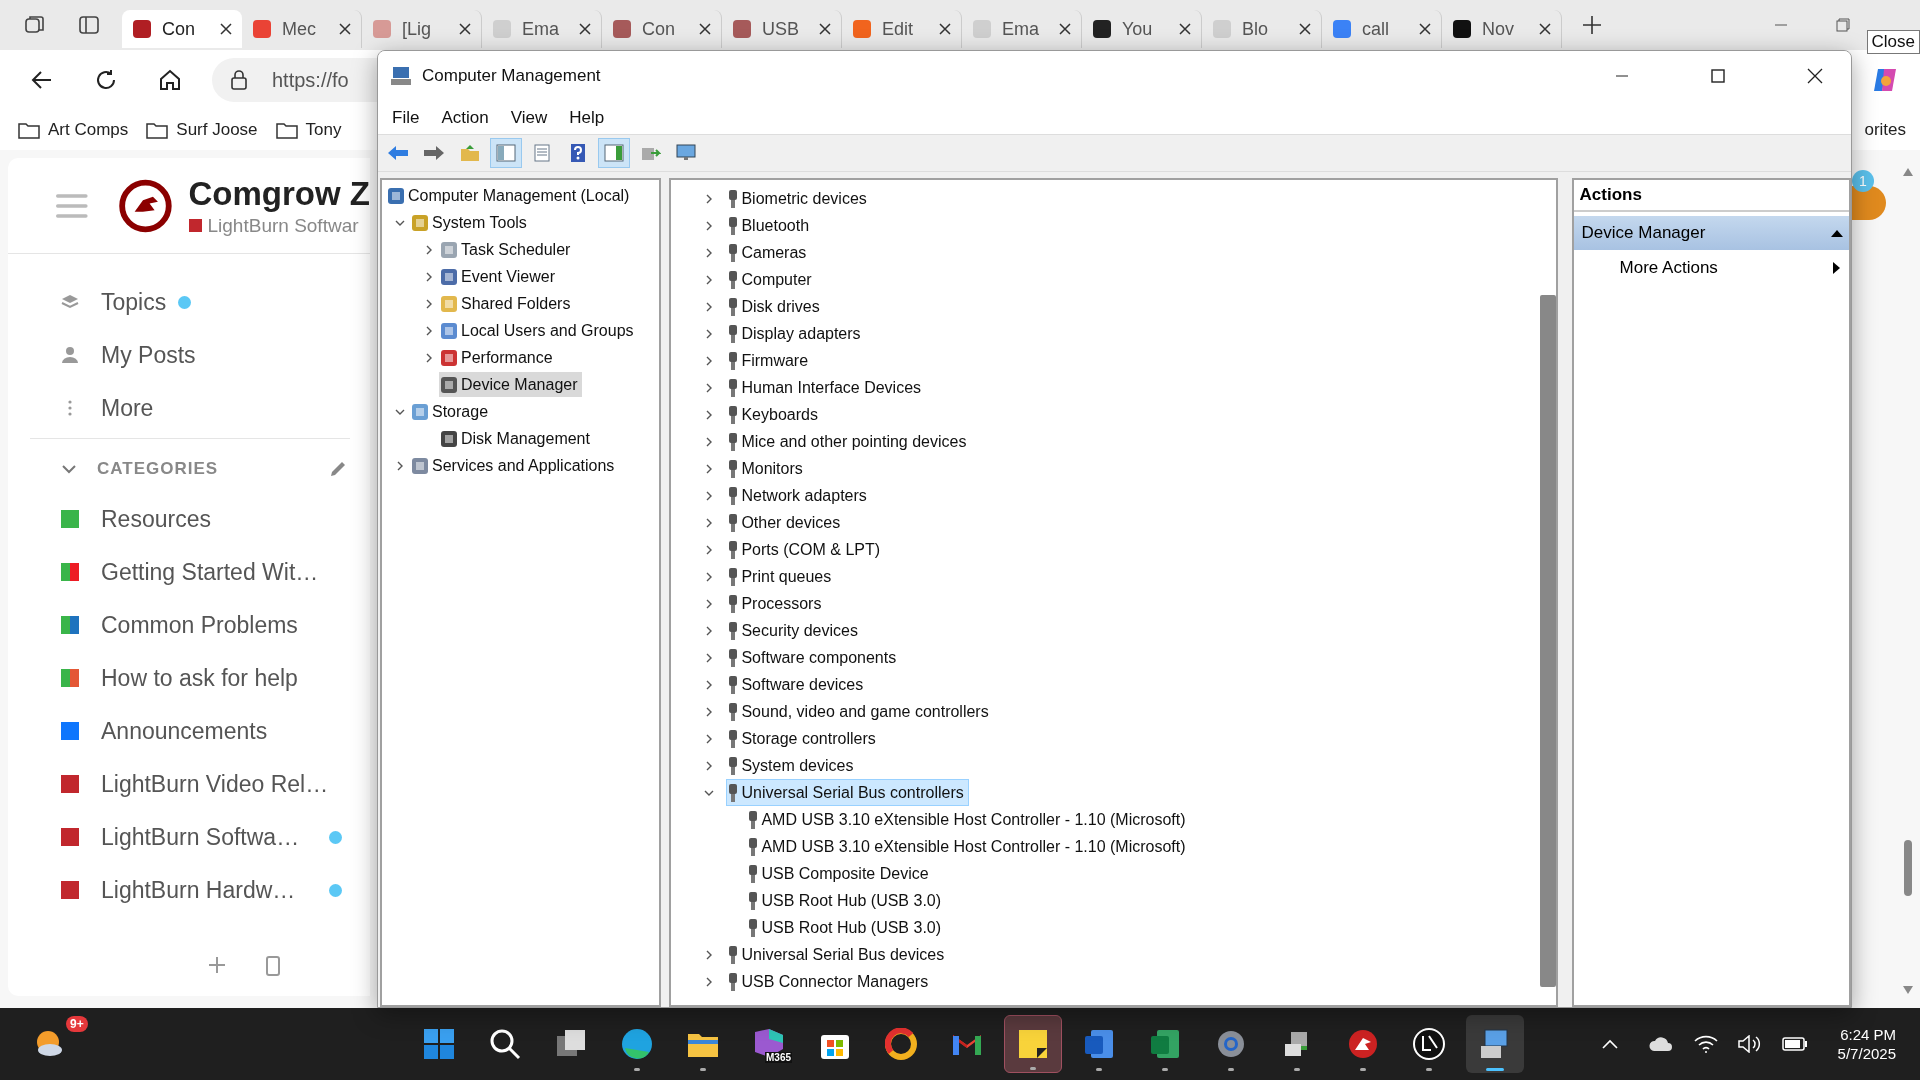 This screenshot has width=1920, height=1080. I want to click on forum-title: Comgrow Z, so click(279, 193).